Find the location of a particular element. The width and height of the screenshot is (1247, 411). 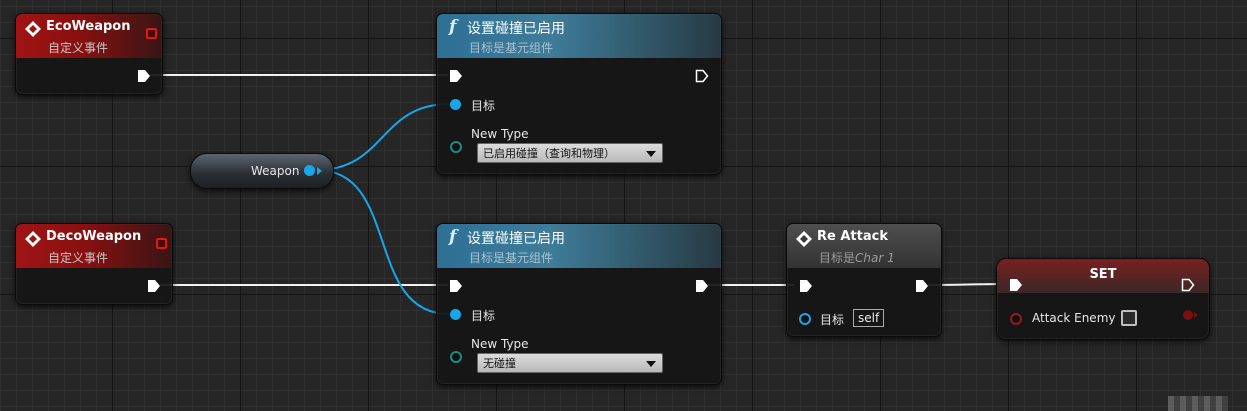

dropdown-value: 已启用碰撞（查询和物理） is located at coordinates (549, 153).